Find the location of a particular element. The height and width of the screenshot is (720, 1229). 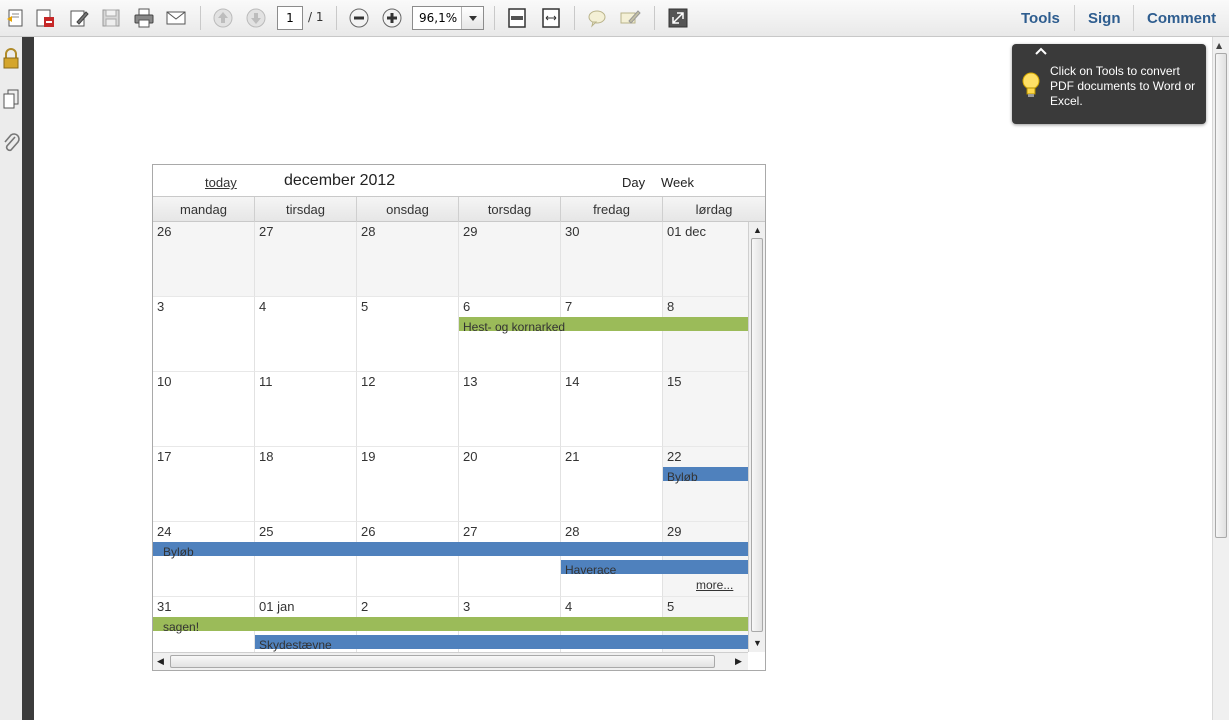

day-number: 30 is located at coordinates (572, 231).